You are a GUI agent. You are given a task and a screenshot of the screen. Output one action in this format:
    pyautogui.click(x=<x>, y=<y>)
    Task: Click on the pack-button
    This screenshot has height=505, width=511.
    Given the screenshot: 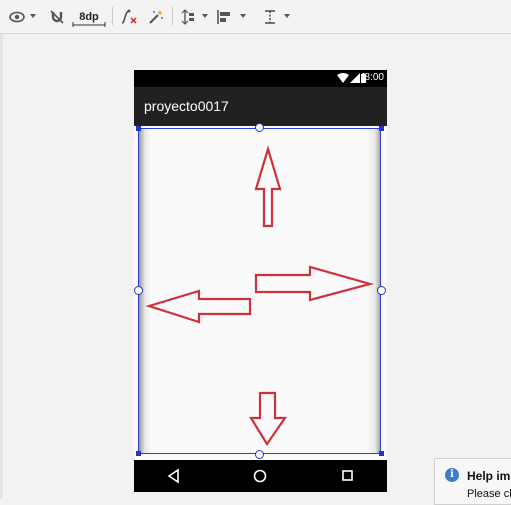 What is the action you would take?
    pyautogui.click(x=188, y=16)
    